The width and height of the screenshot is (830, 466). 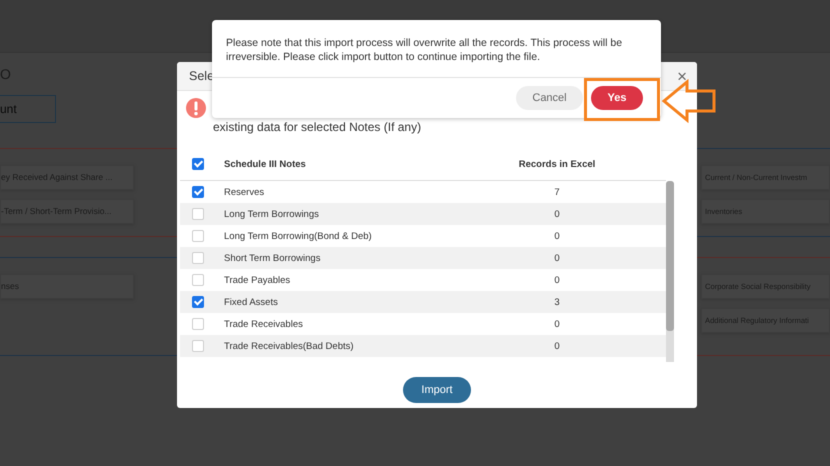 What do you see at coordinates (273, 258) in the screenshot?
I see `table-cell-text: Short Term Borrowings` at bounding box center [273, 258].